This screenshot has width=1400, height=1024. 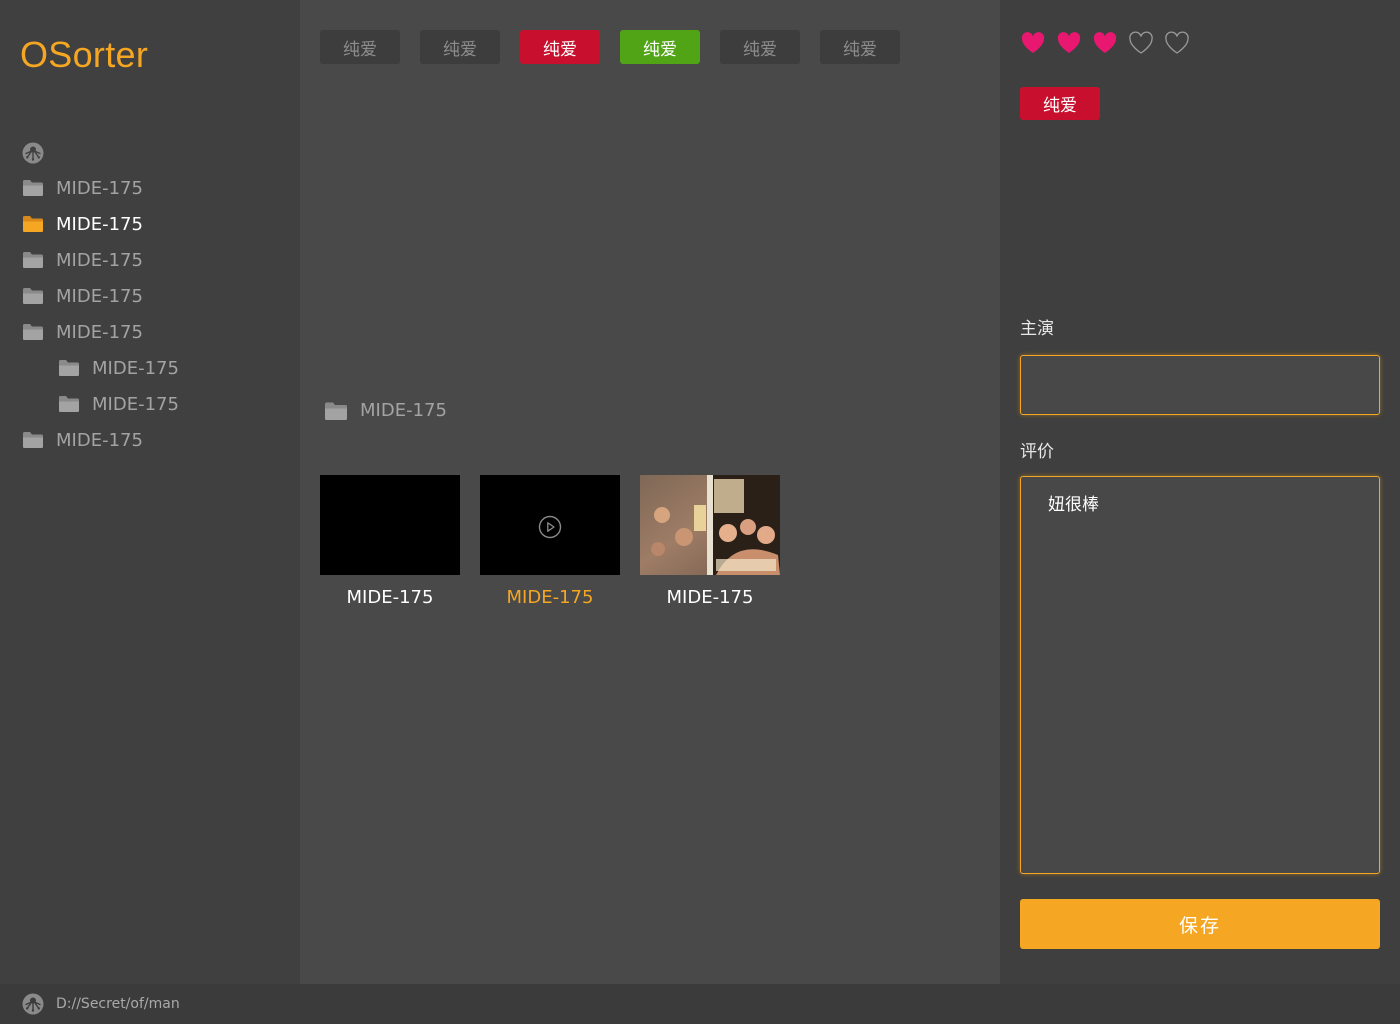 I want to click on rating-hearts, so click(x=1105, y=43).